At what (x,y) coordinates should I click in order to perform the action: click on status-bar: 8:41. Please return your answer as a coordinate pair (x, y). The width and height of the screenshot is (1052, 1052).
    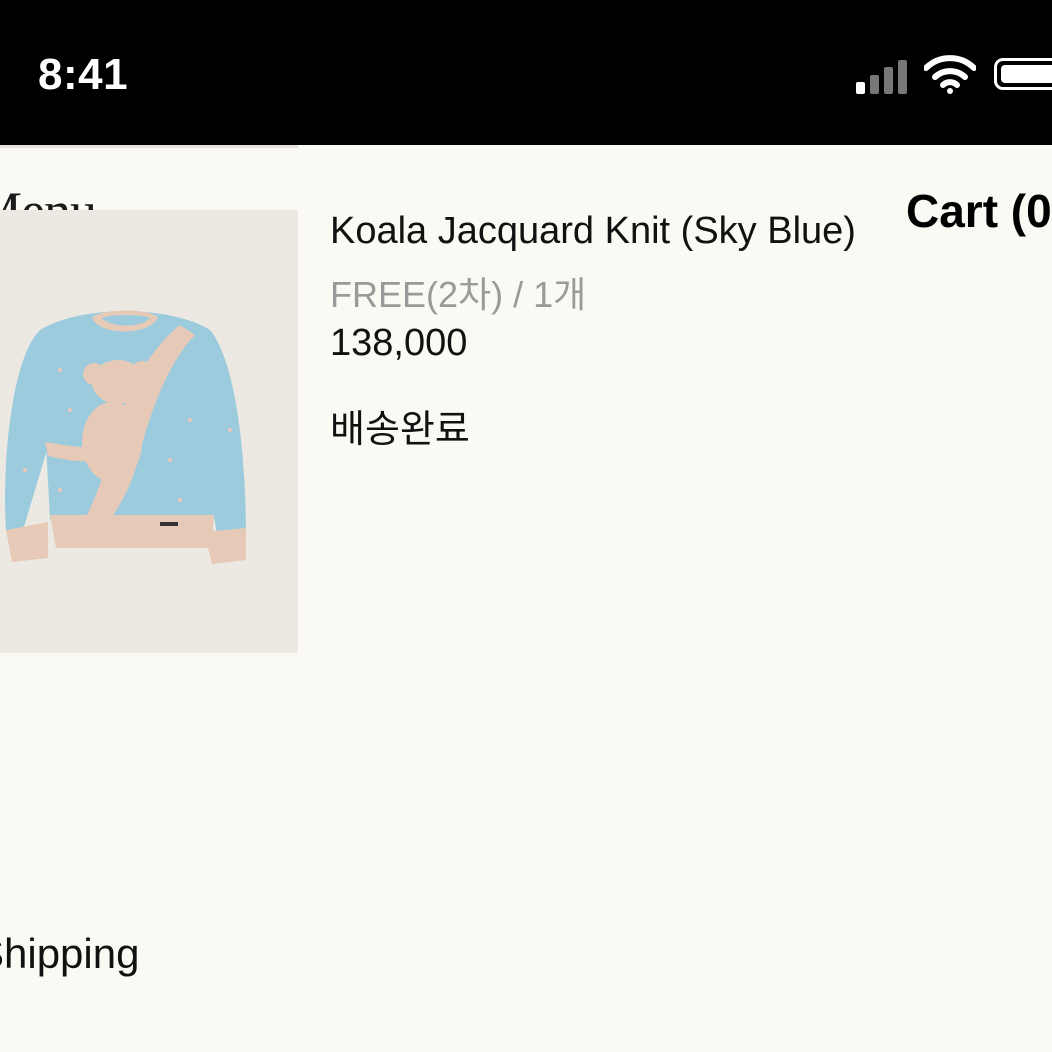
    Looking at the image, I should click on (526, 72).